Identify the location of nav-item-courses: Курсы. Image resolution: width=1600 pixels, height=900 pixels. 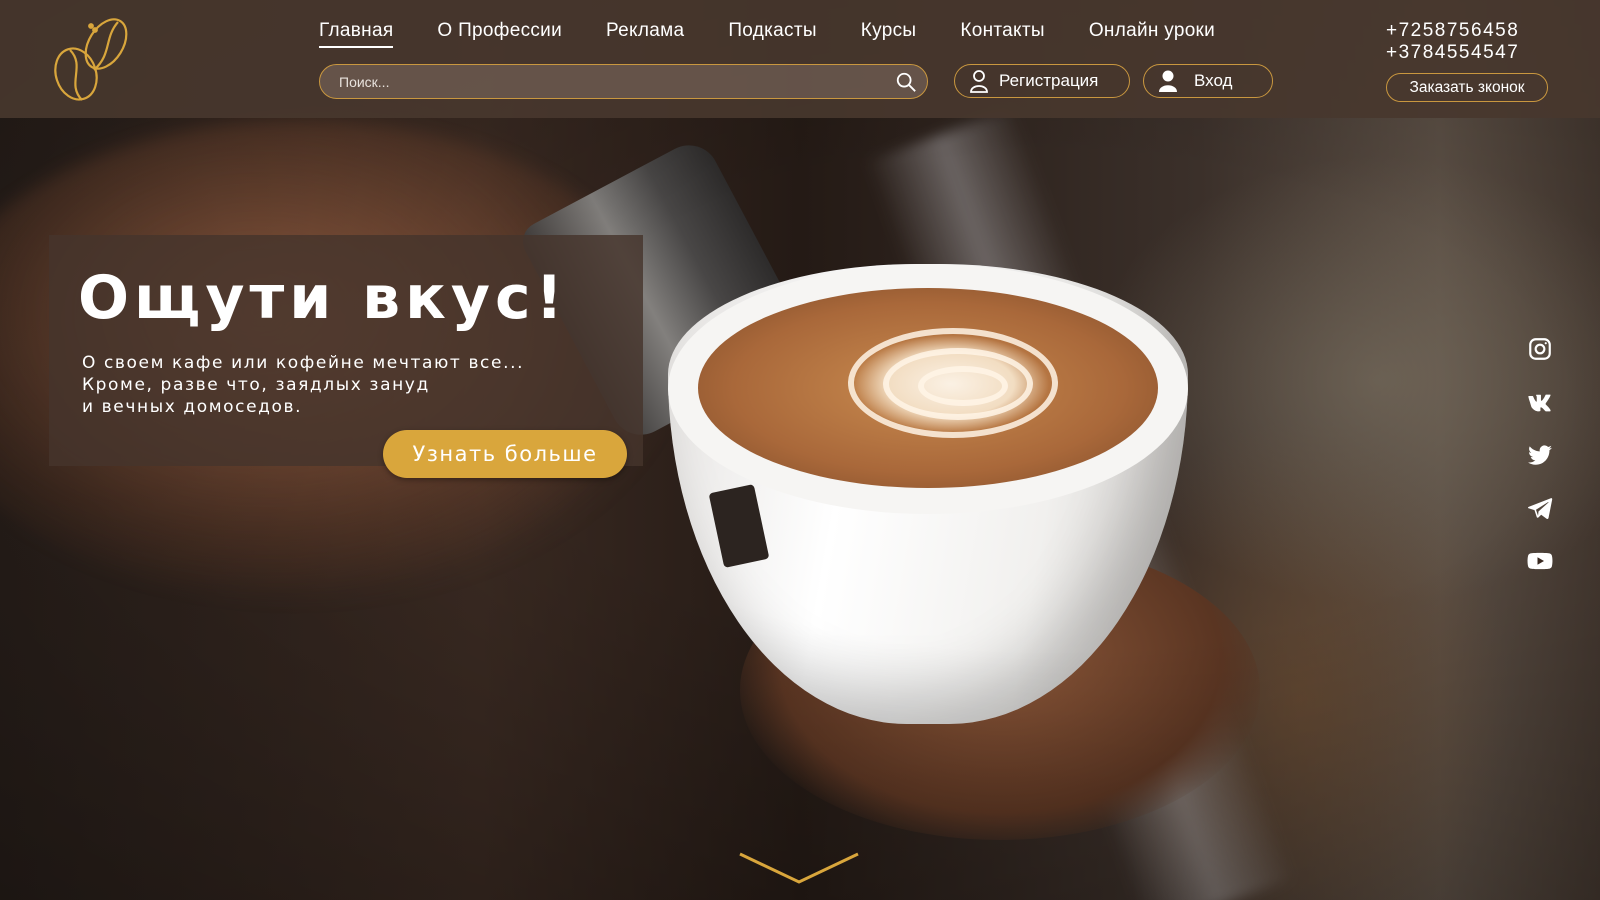
(889, 34).